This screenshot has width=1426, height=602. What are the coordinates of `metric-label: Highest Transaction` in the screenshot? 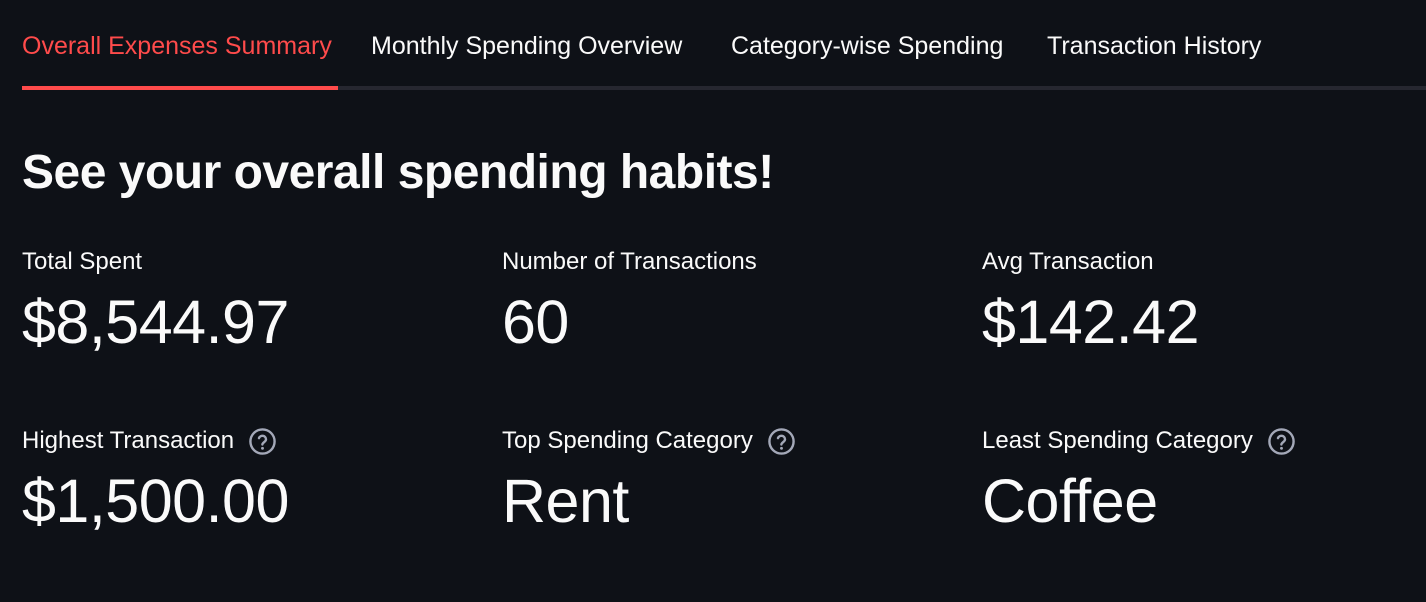 It's located at (242, 441).